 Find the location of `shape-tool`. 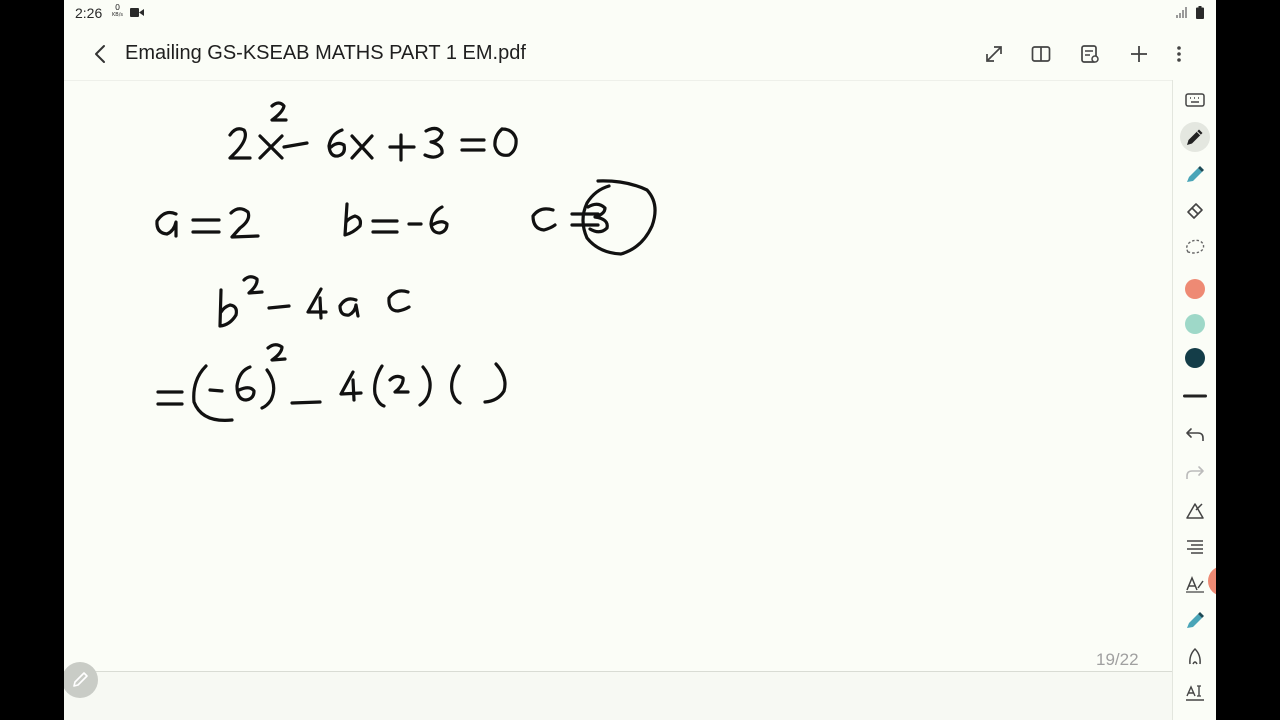

shape-tool is located at coordinates (1195, 511).